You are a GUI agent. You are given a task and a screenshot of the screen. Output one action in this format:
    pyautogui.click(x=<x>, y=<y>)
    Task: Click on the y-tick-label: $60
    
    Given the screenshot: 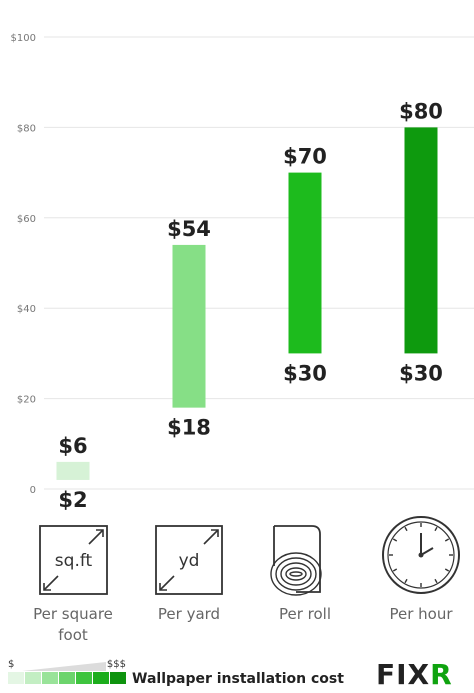 What is the action you would take?
    pyautogui.click(x=26, y=219)
    